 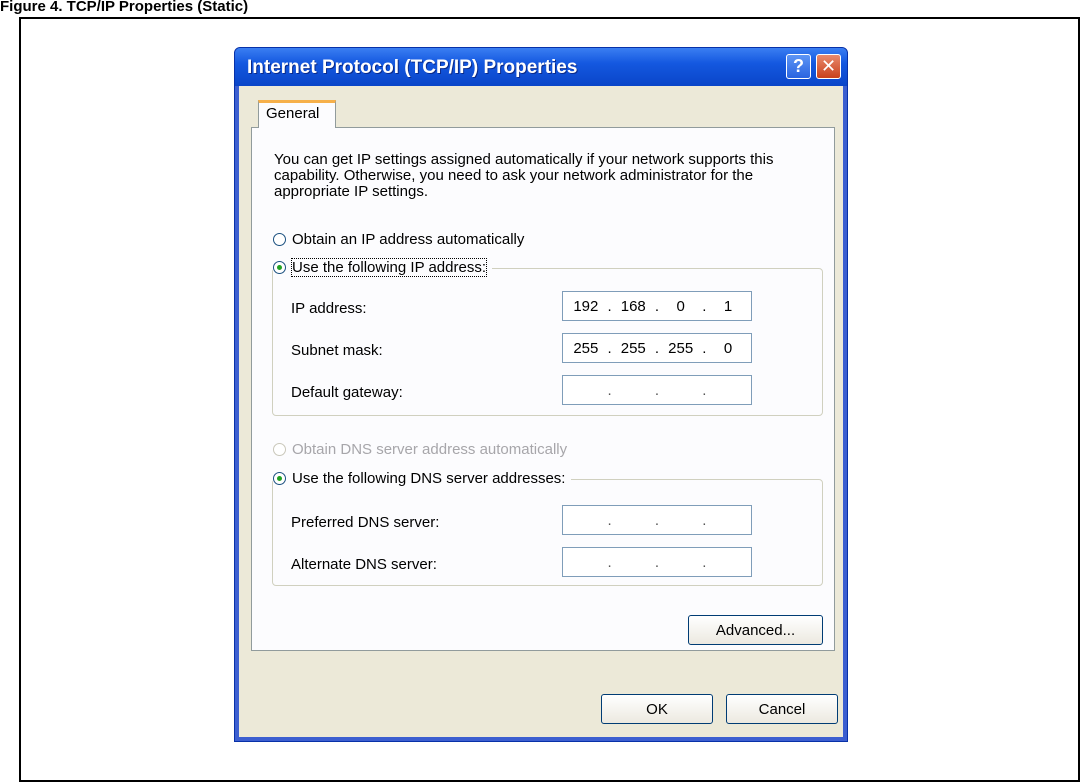 I want to click on mask-octet-2: 255, so click(x=633, y=348).